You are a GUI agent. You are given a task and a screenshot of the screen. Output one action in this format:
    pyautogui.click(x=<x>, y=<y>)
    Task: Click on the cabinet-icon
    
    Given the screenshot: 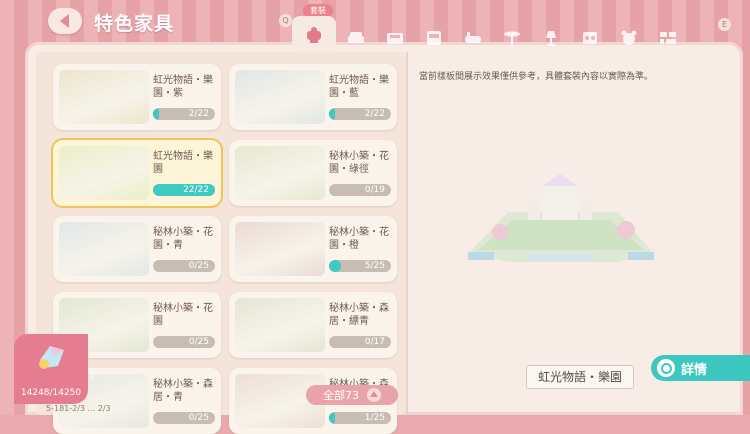 What is the action you would take?
    pyautogui.click(x=433, y=38)
    